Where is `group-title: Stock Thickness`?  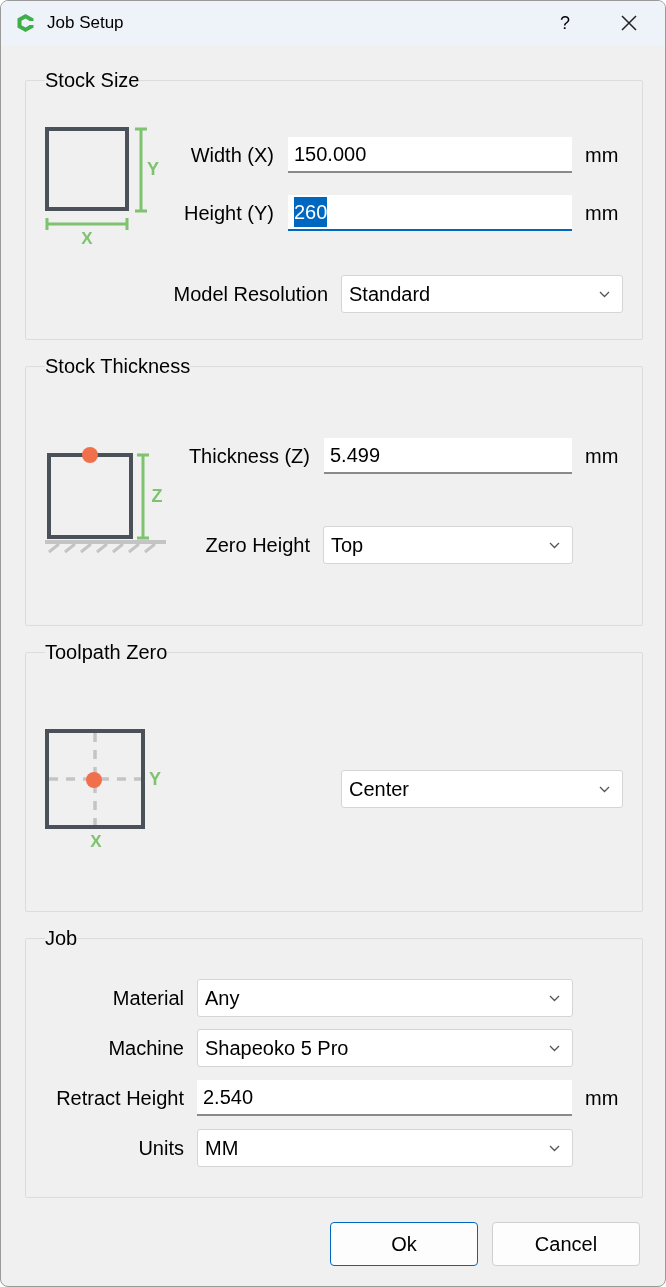
group-title: Stock Thickness is located at coordinates (118, 366).